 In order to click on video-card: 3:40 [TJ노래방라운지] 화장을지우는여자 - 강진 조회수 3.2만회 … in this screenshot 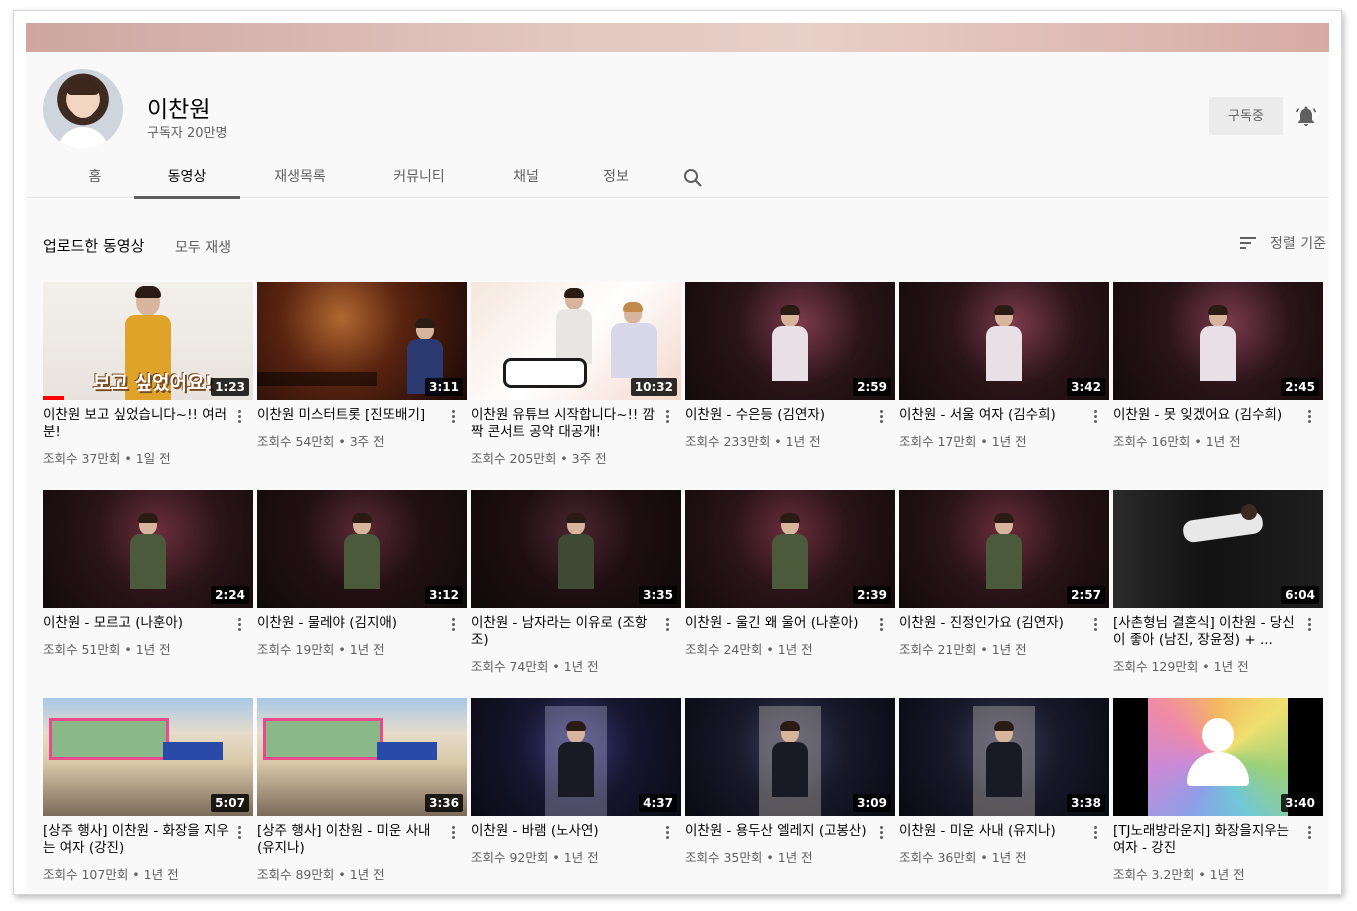, I will do `click(1218, 790)`.